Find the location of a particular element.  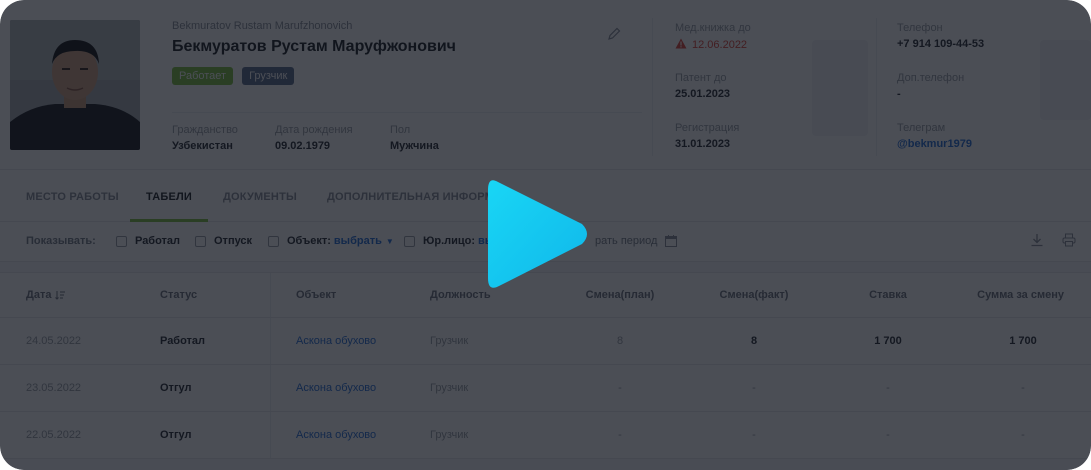

tab-documents: ДОКУМЕНТЫ is located at coordinates (260, 197).